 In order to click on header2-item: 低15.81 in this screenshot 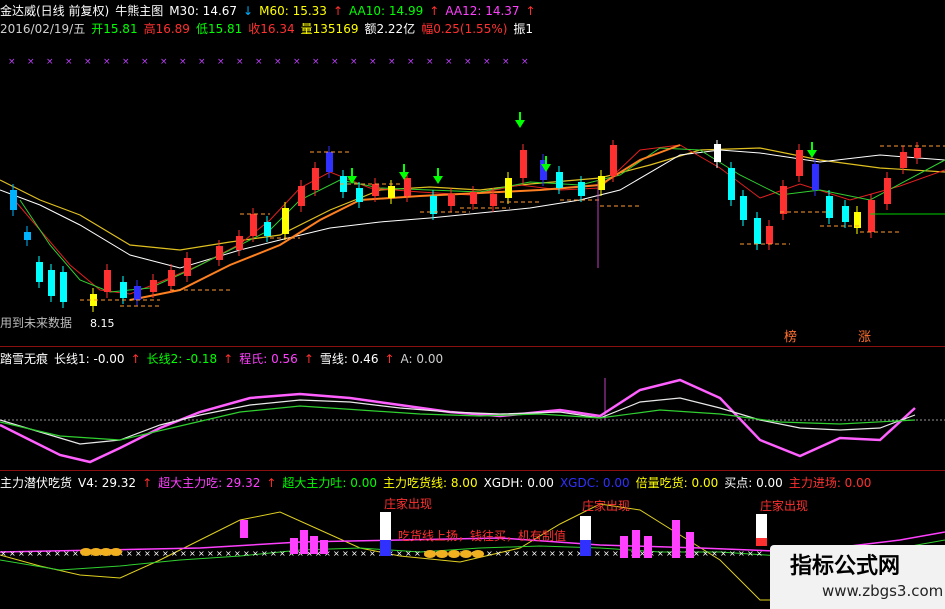, I will do `click(219, 29)`.